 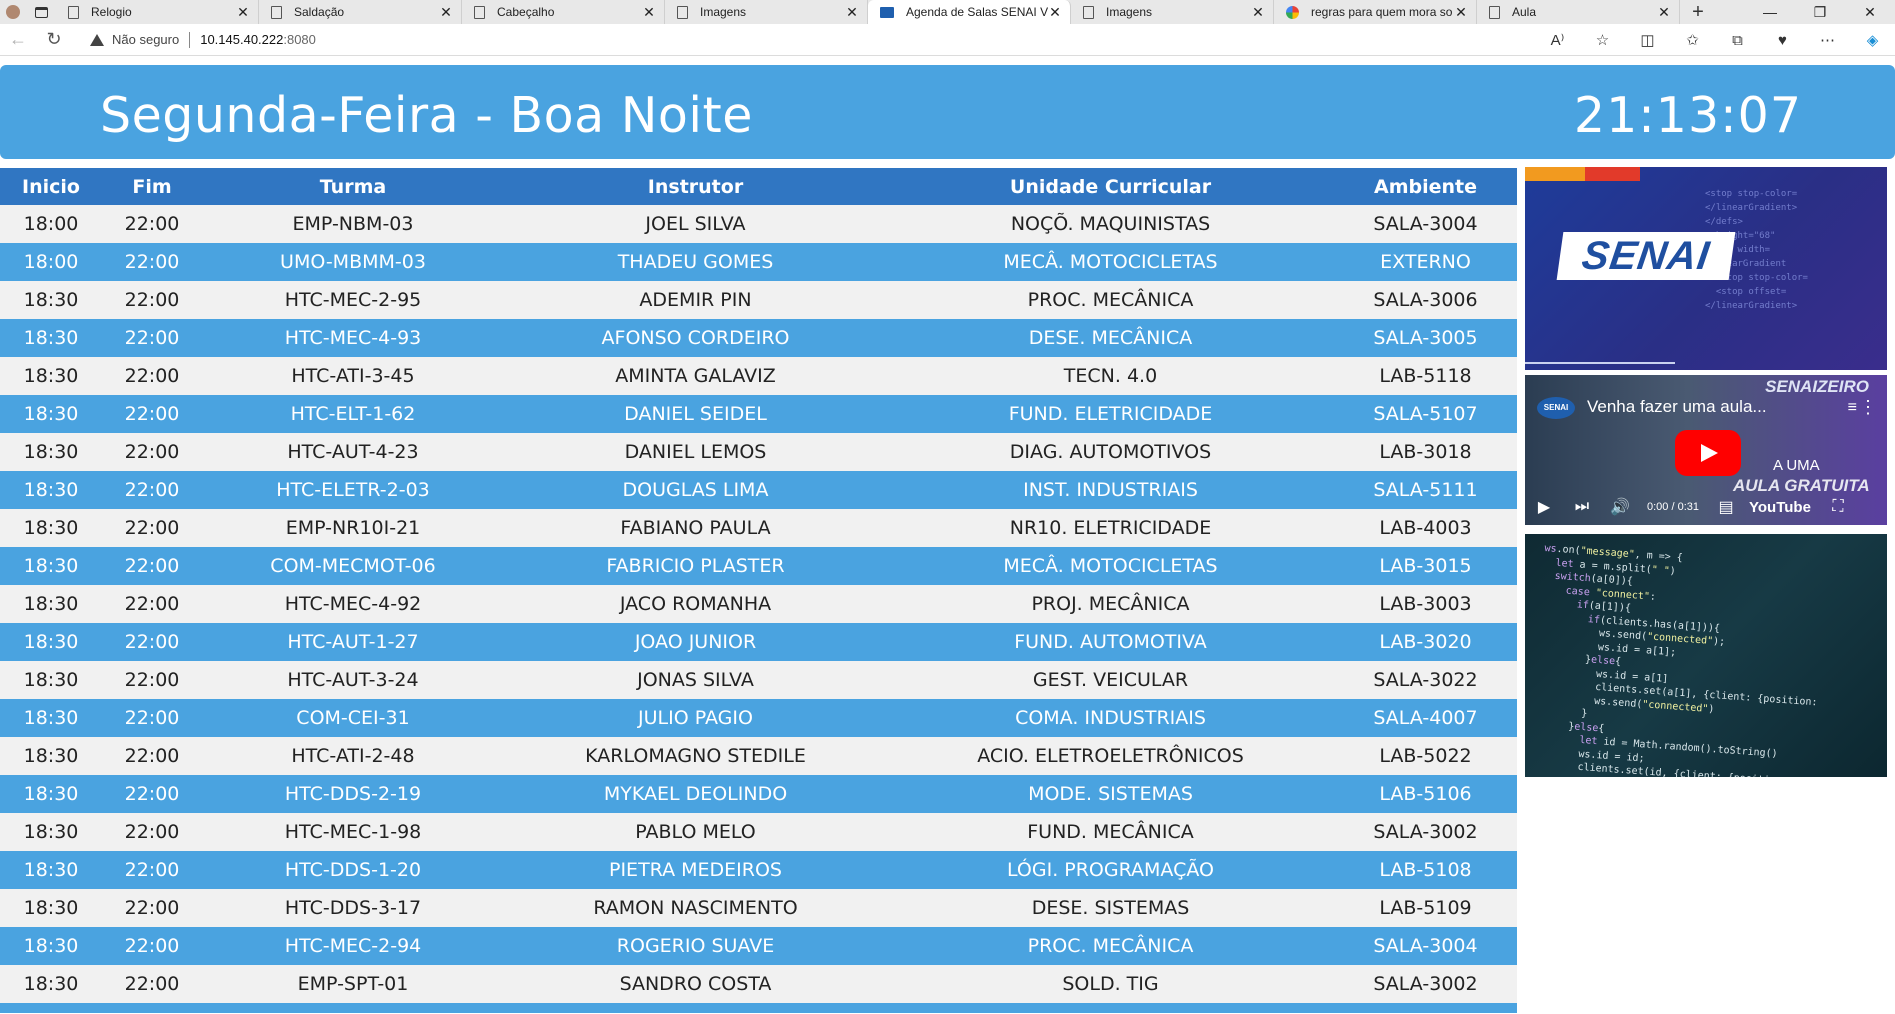 I want to click on next-icon: ⏭, so click(x=1582, y=507).